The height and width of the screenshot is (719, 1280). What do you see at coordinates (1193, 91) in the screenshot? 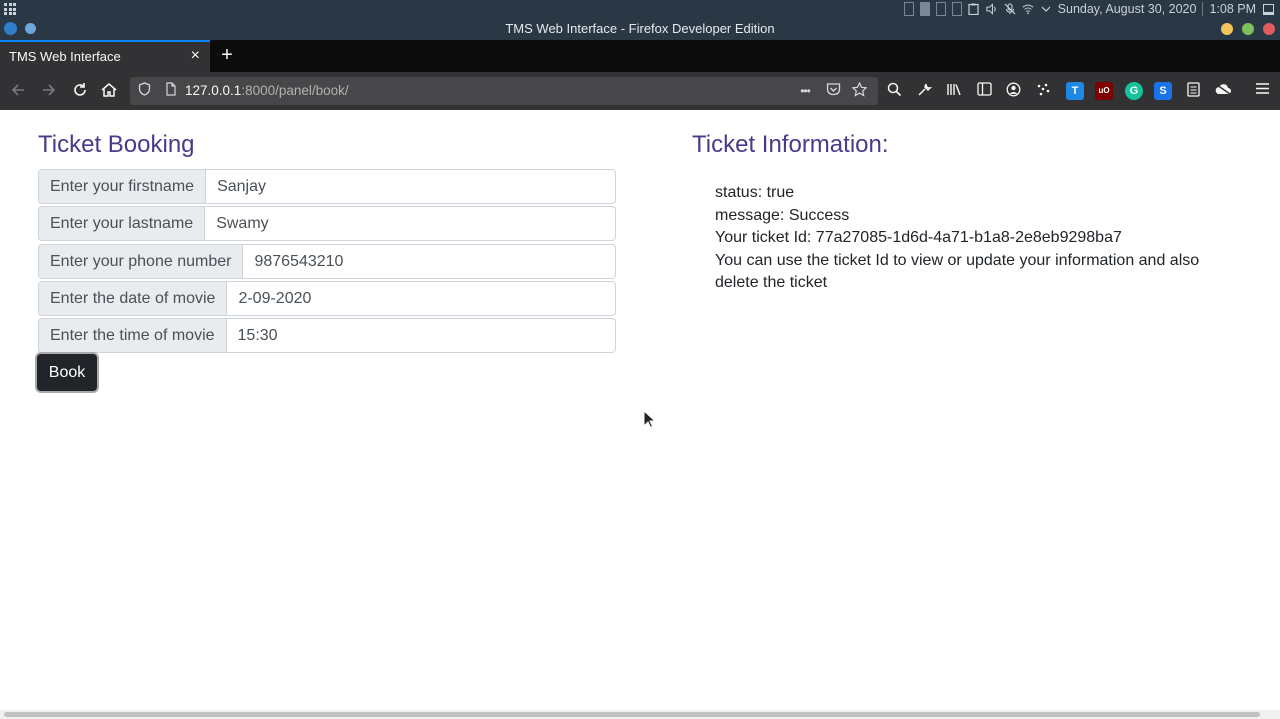
I see `notes-icon` at bounding box center [1193, 91].